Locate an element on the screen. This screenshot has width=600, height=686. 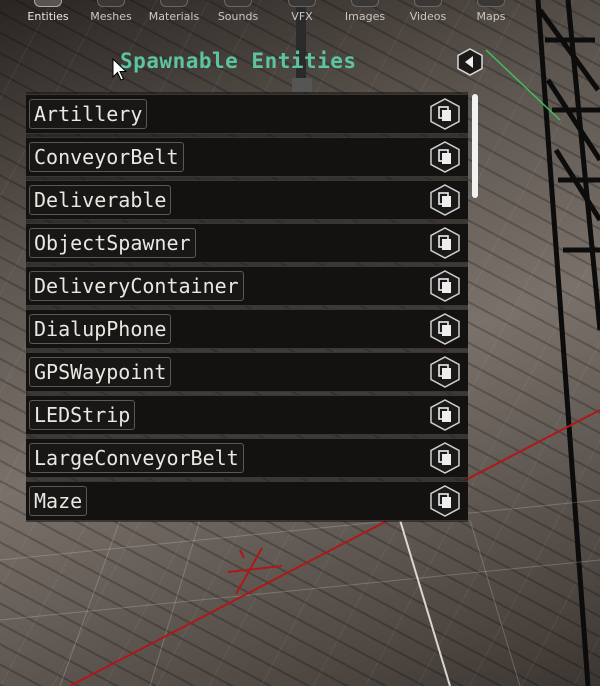
tab-videos: Videos is located at coordinates (428, 13).